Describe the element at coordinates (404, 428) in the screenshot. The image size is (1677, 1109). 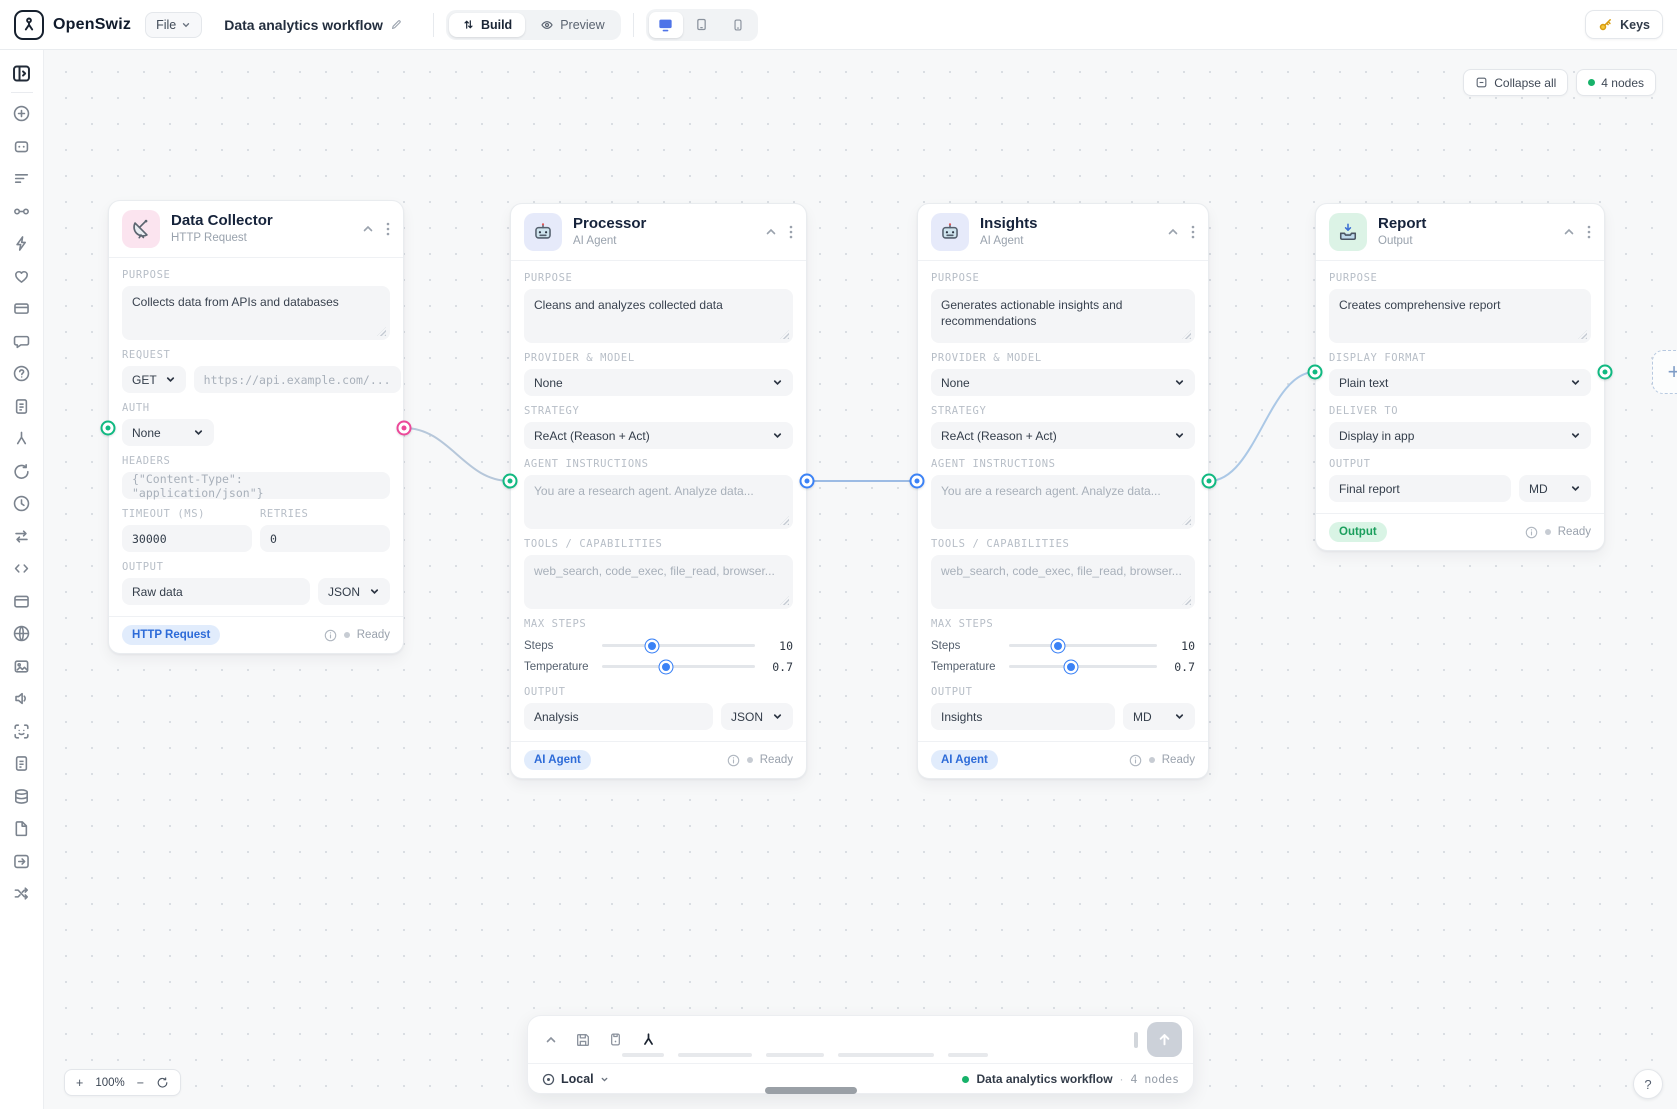
I see `port-collector-output` at that location.